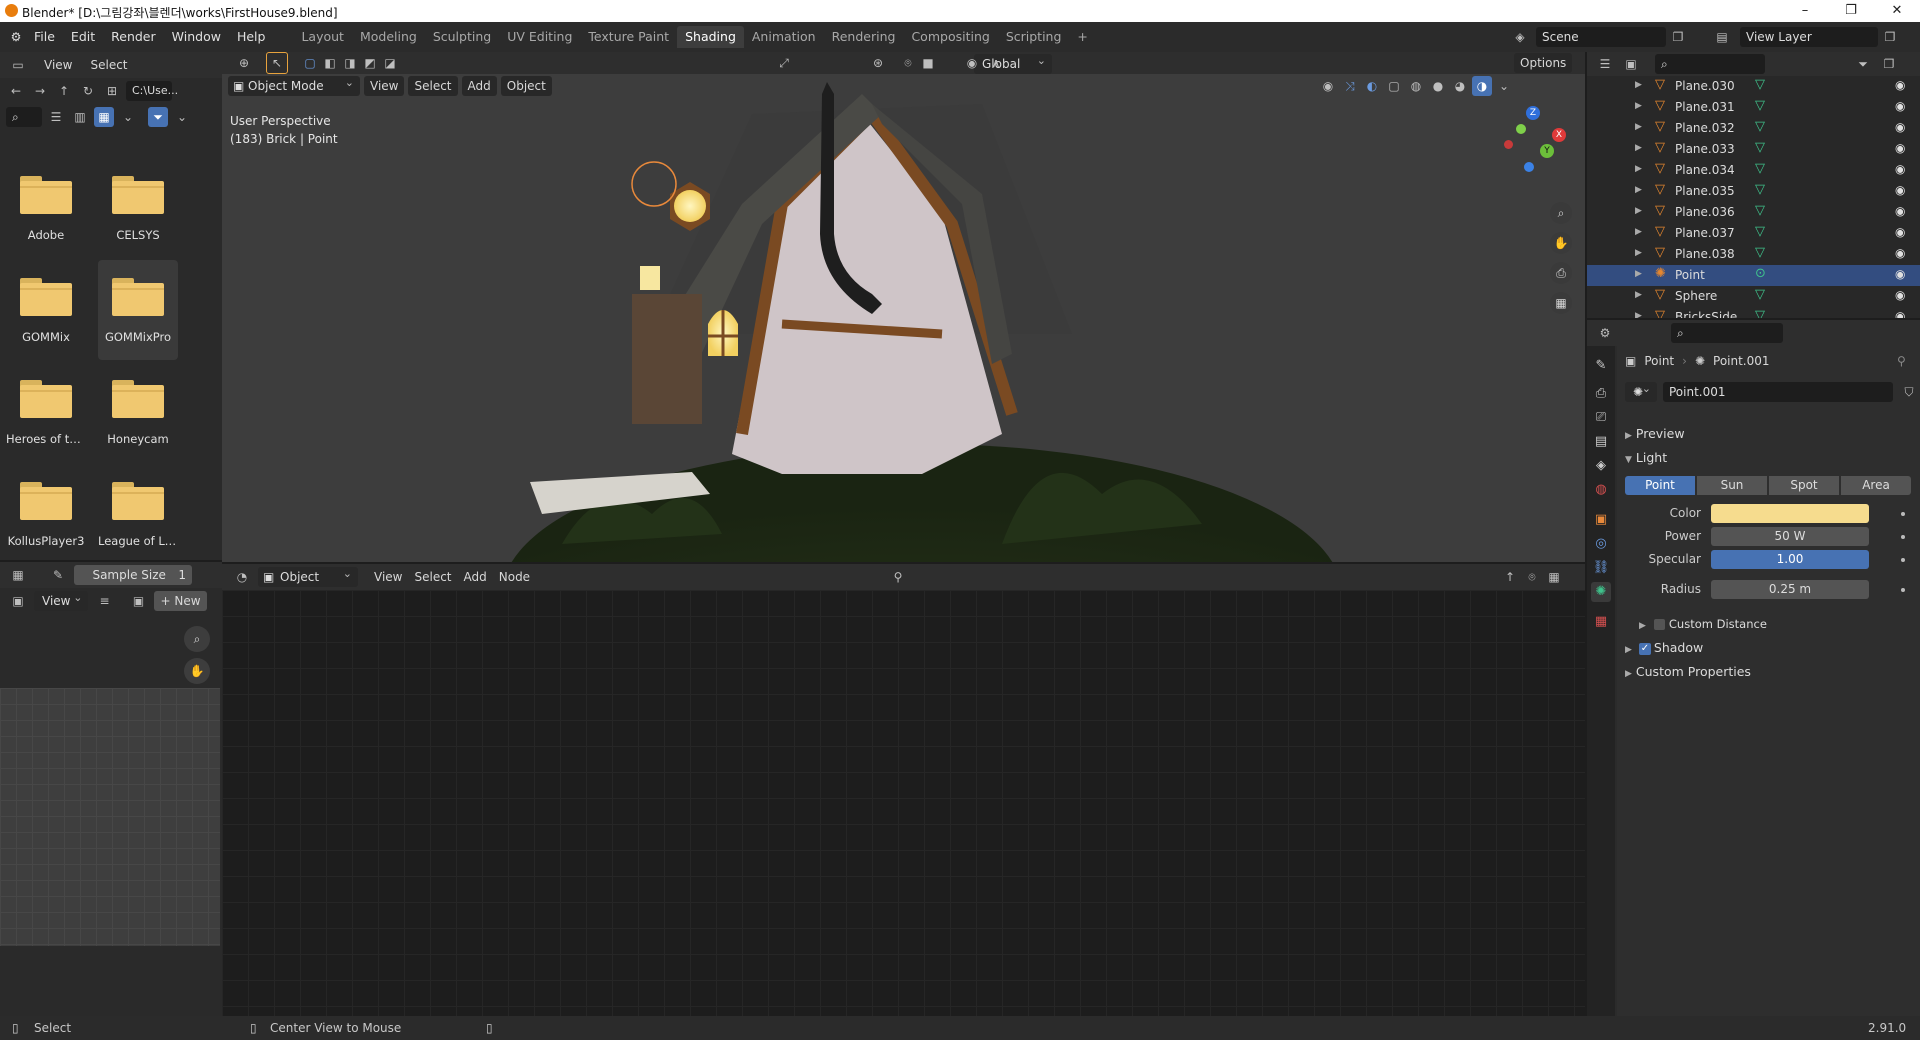  Describe the element at coordinates (1504, 86) in the screenshot. I see `shading-options-icon: ⌄` at that location.